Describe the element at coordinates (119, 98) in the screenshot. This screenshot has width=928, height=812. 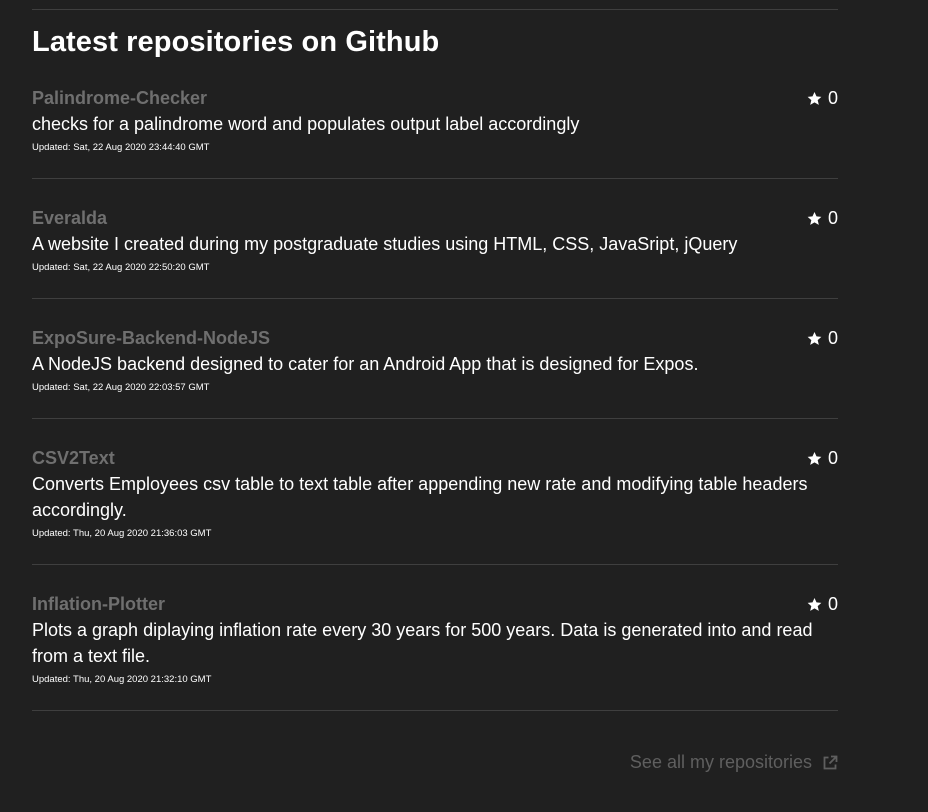
I see `repo-name-link: Palindrome-Checker` at that location.